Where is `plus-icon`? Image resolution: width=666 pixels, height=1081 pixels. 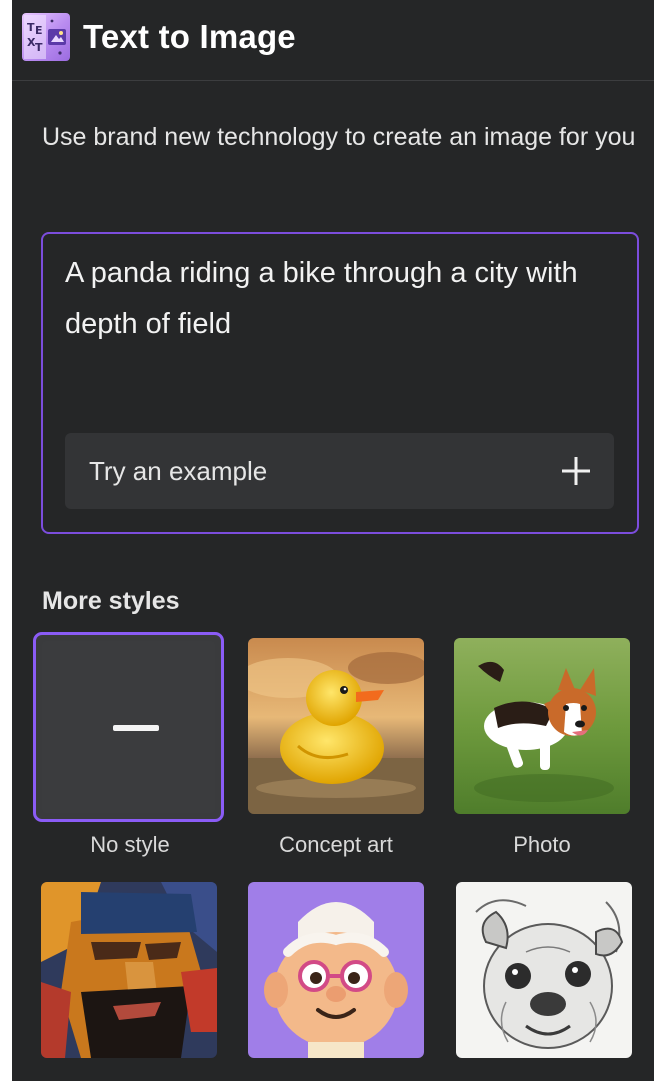 plus-icon is located at coordinates (576, 471).